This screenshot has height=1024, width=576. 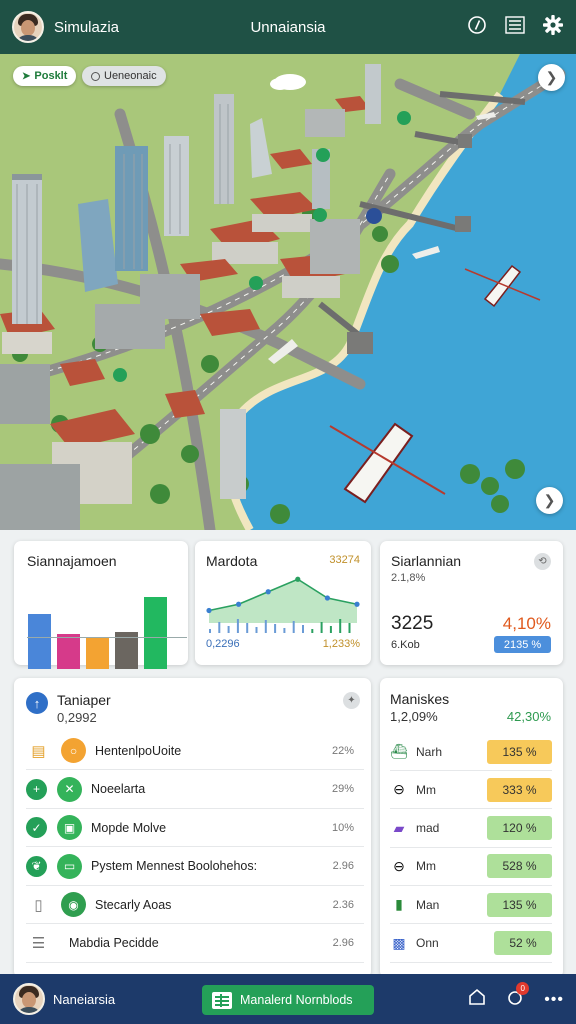 I want to click on stats-card-trend: Mardota 33274 0,2296 1,233%, so click(x=283, y=603).